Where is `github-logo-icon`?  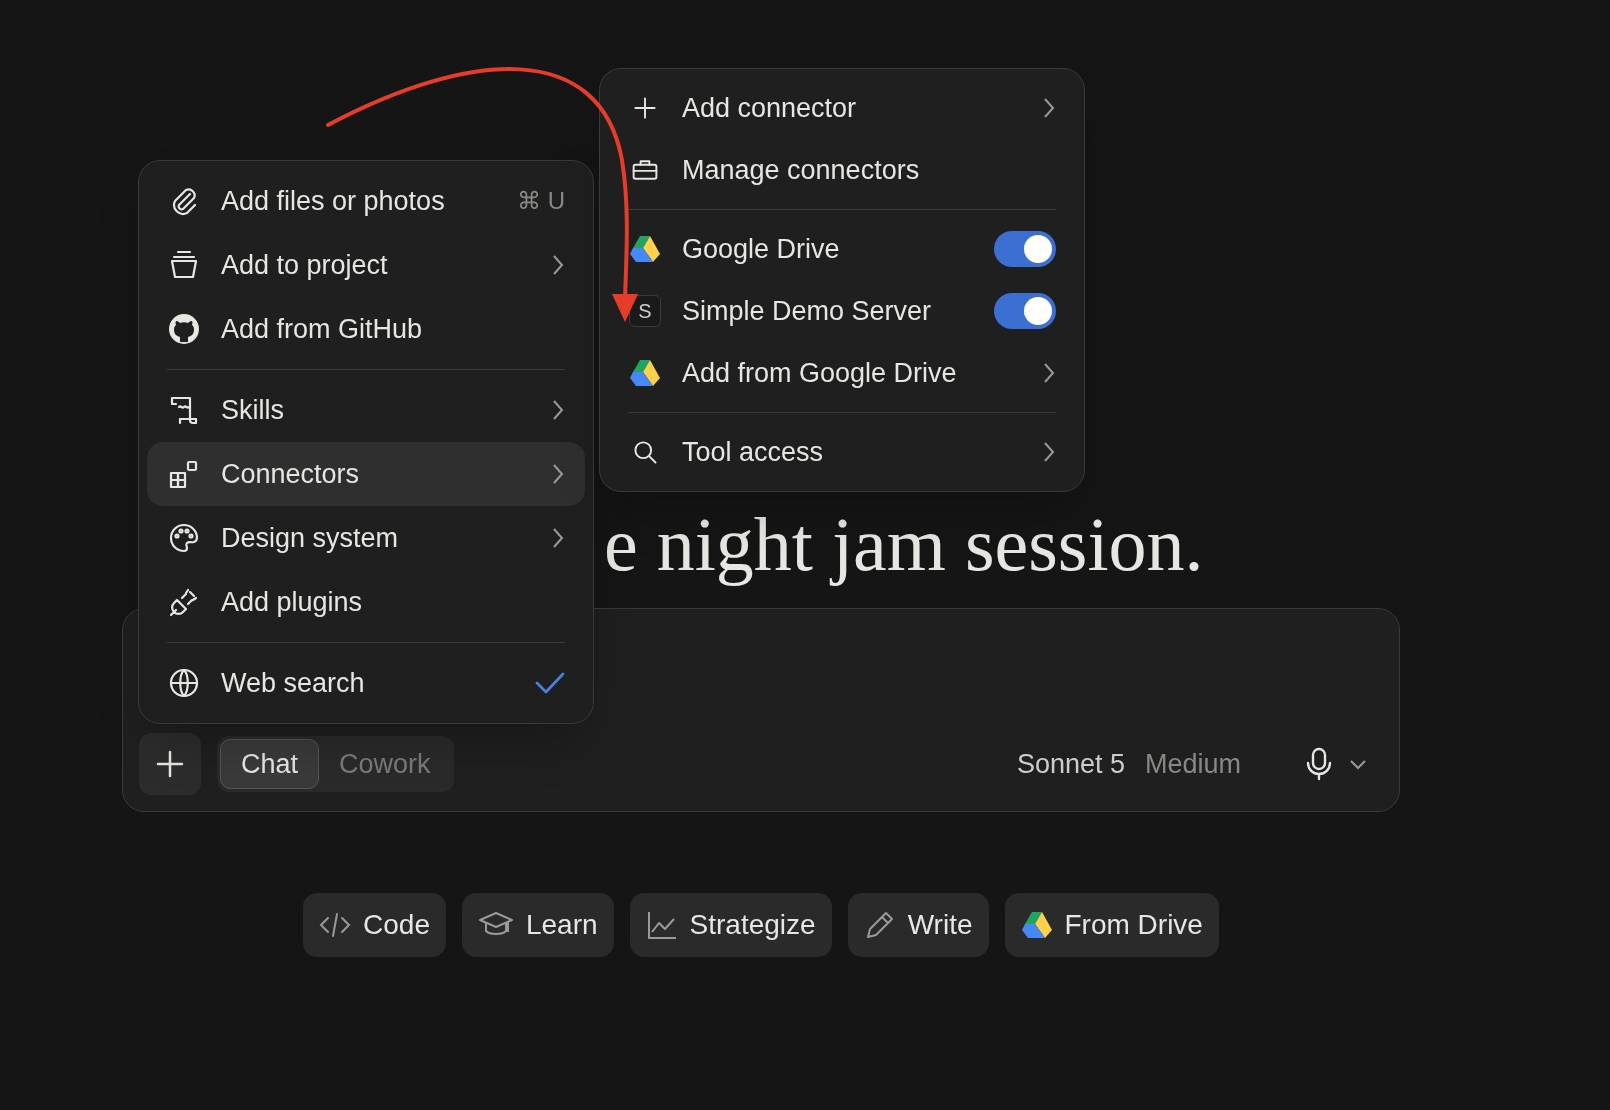
github-logo-icon is located at coordinates (184, 329).